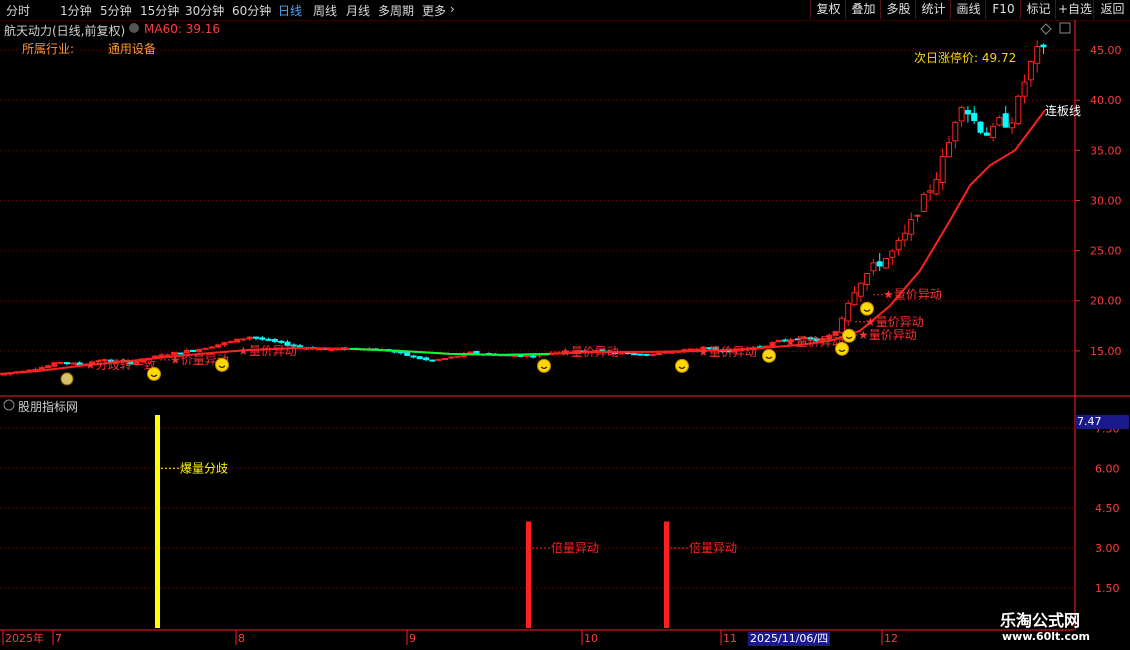  What do you see at coordinates (241, 638) in the screenshot?
I see `x-tick-label: 8` at bounding box center [241, 638].